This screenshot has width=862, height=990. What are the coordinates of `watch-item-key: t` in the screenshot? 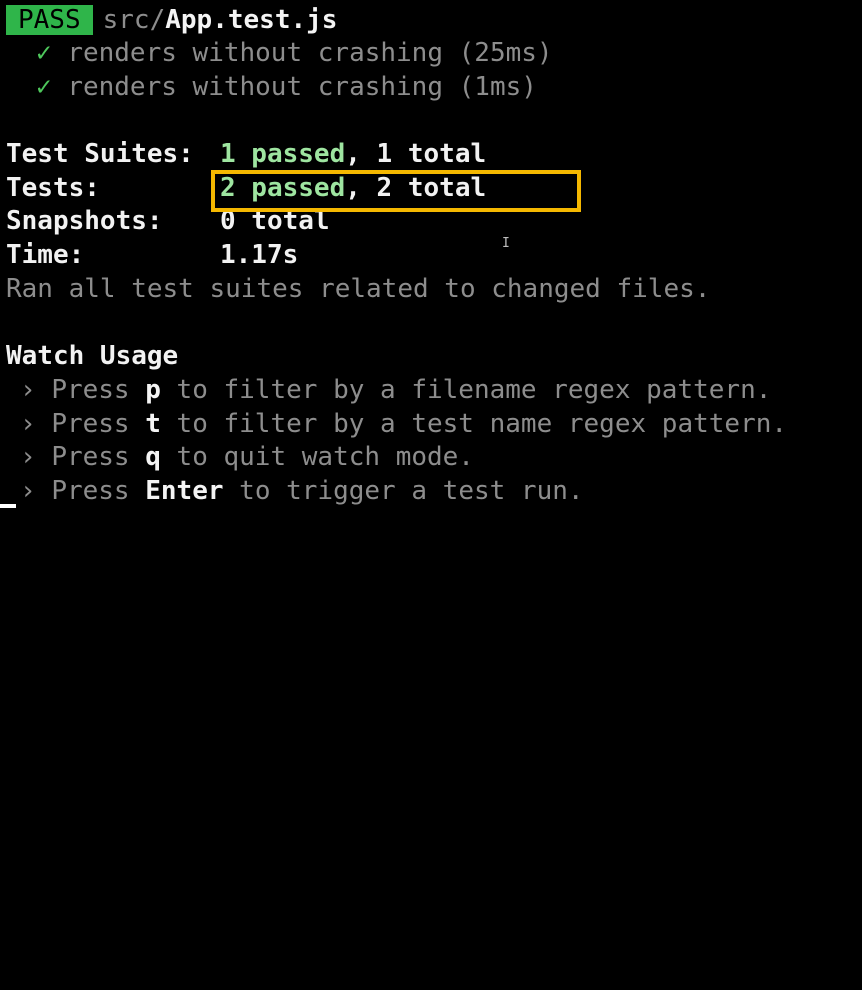 It's located at (153, 424).